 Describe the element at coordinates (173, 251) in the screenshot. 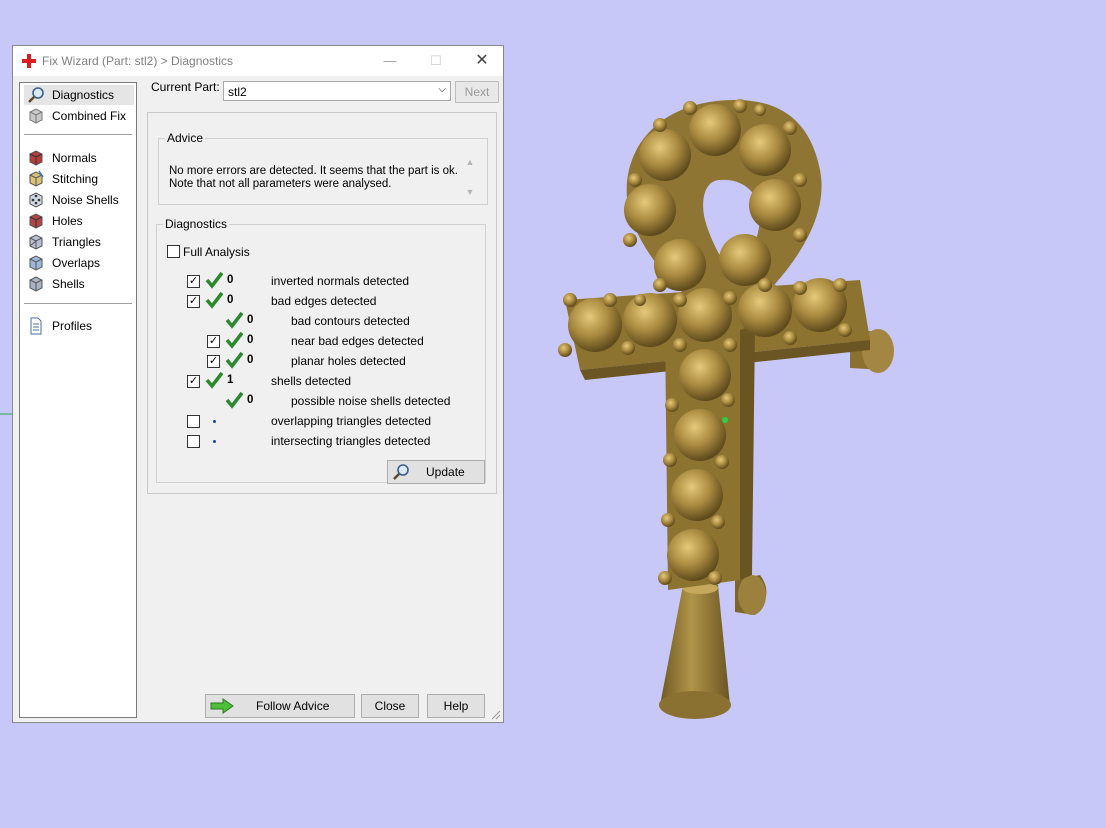

I see `full-analysis-checkbox` at that location.